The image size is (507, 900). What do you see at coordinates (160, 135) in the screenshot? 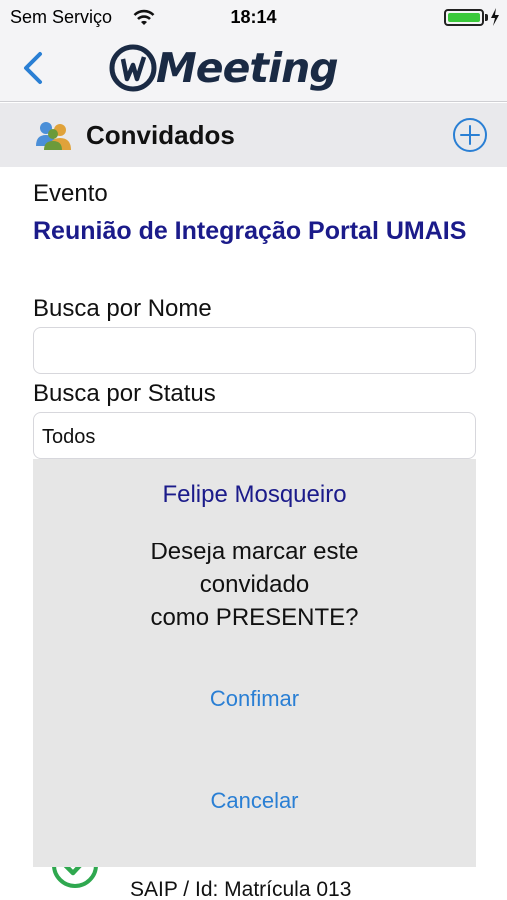
I see `section-title: Convidados` at bounding box center [160, 135].